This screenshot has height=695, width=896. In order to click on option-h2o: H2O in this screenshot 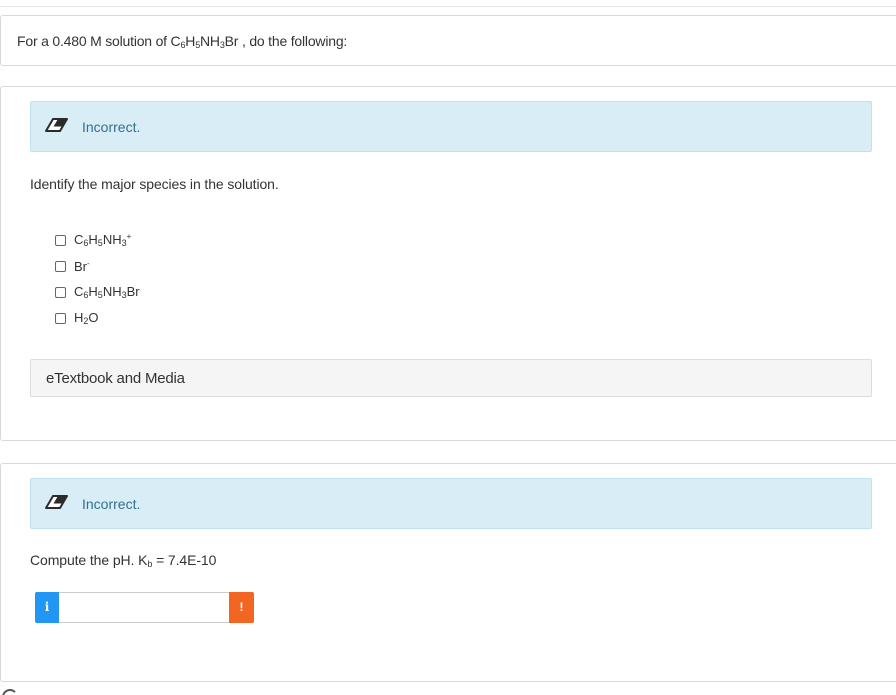, I will do `click(97, 318)`.